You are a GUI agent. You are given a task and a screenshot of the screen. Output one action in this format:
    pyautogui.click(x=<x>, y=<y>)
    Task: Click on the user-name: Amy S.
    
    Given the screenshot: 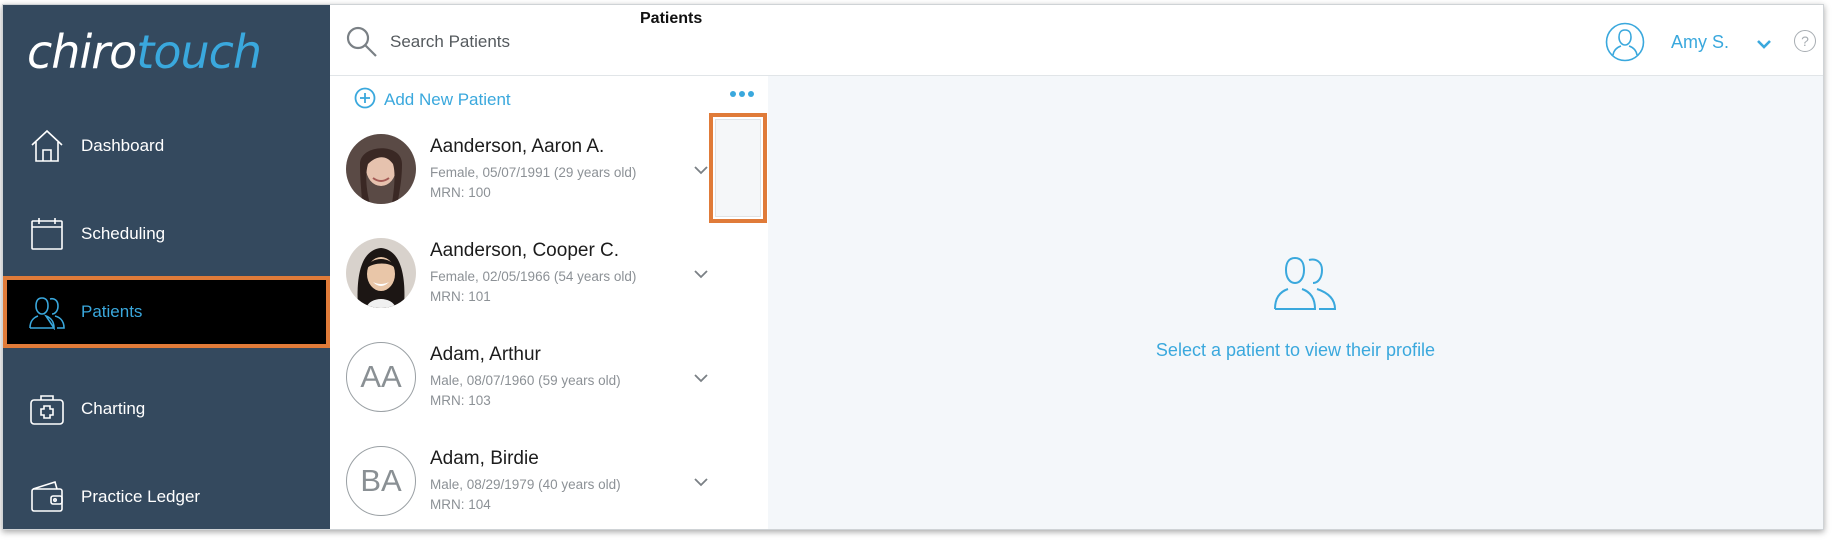 What is the action you would take?
    pyautogui.click(x=1700, y=42)
    